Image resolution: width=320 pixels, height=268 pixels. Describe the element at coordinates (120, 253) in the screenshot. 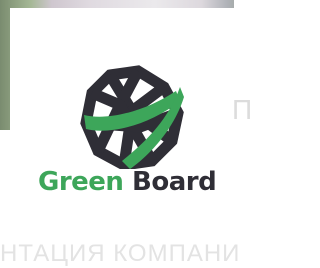

I see `background-caption: НТАЦИЯ КОМПАНИ` at that location.